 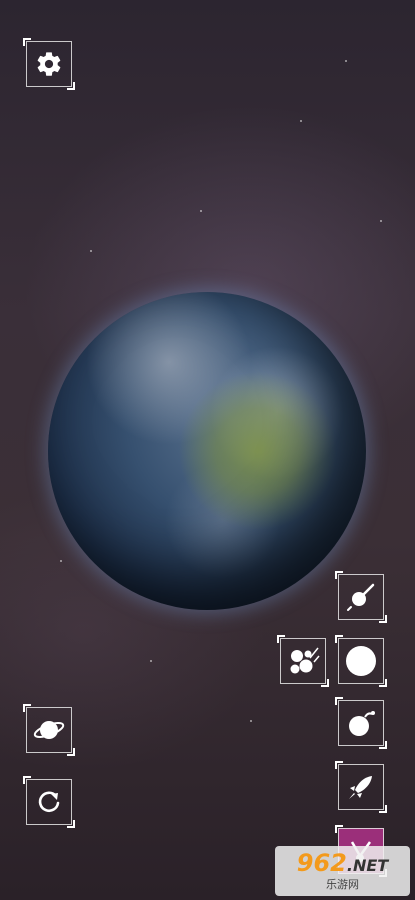 I want to click on rocket-icon, so click(x=360, y=787).